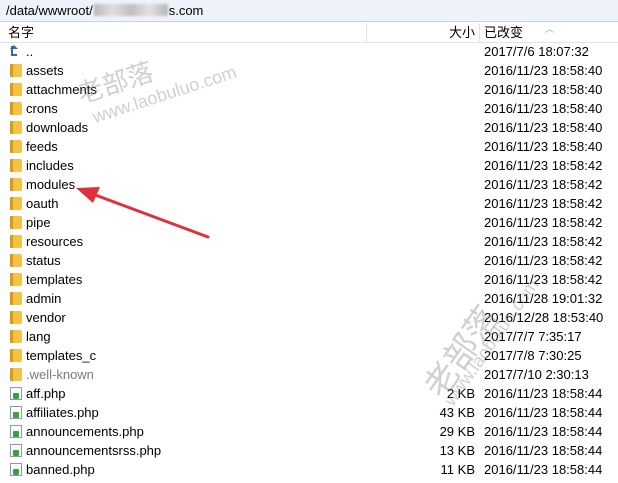  What do you see at coordinates (536, 51) in the screenshot?
I see `file-modified-date: 2017/7/6 18:07:32` at bounding box center [536, 51].